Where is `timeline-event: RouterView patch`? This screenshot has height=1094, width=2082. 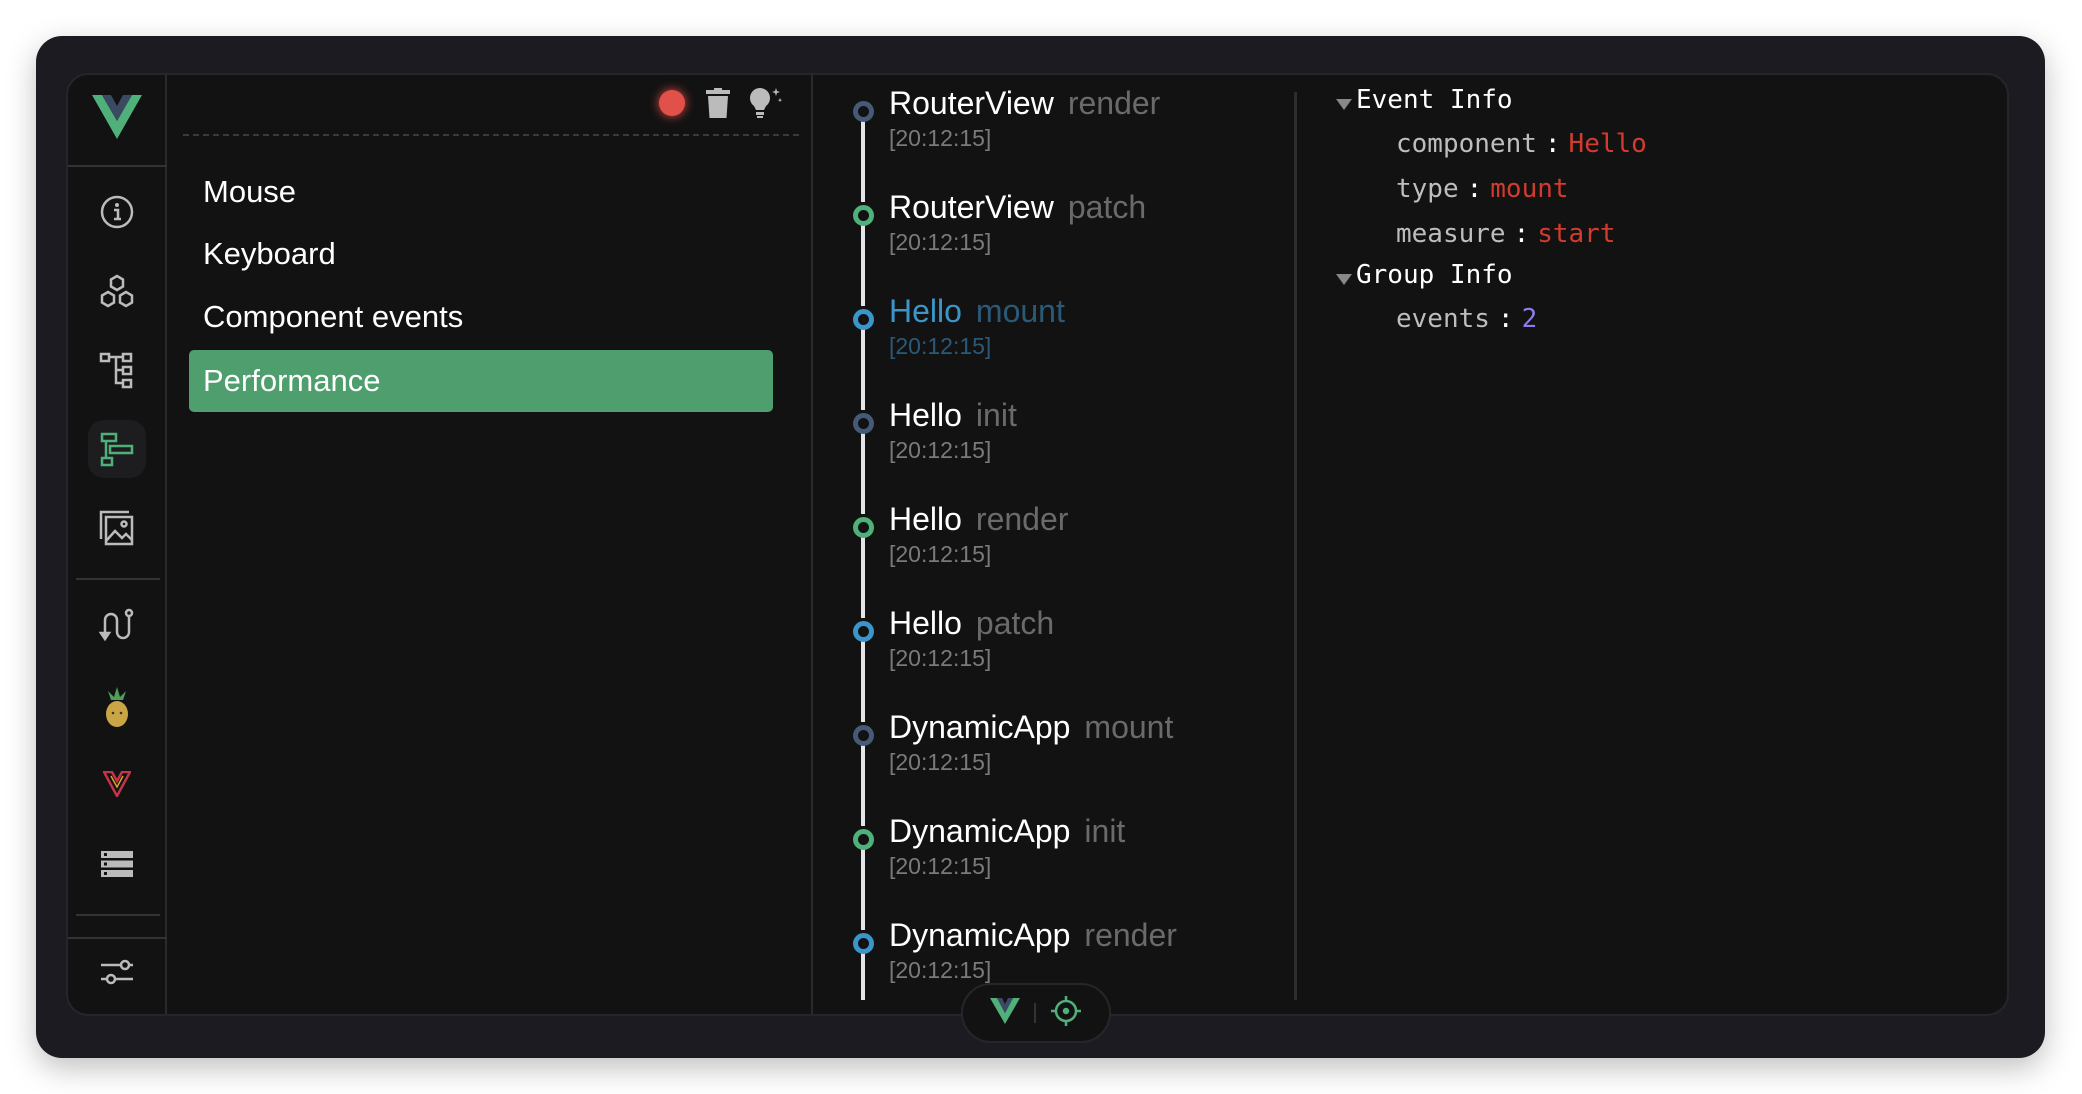 timeline-event: RouterView patch is located at coordinates (1017, 207).